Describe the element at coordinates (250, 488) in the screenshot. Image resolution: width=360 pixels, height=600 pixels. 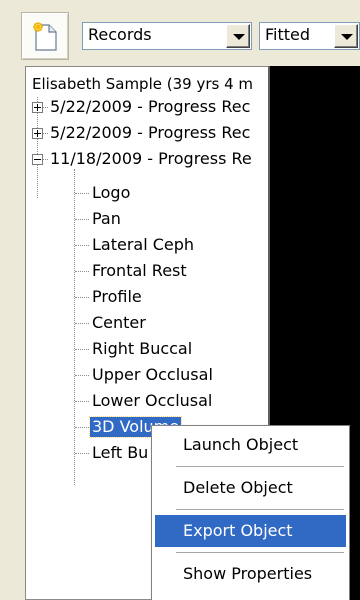
I see `menu-delete-object: Delete Object` at that location.